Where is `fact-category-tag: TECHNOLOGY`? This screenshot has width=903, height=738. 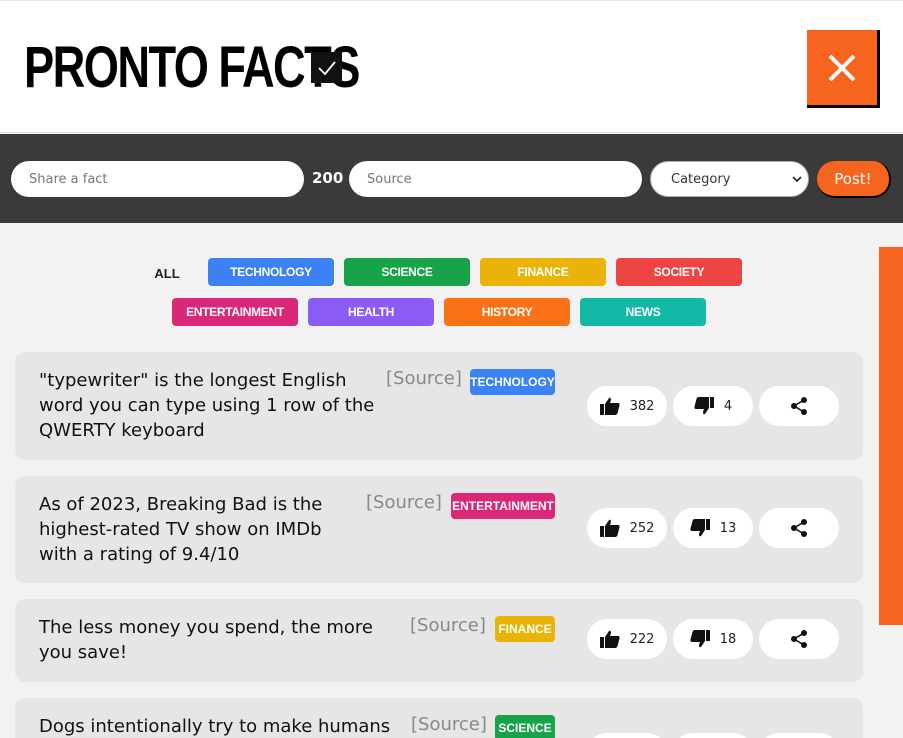
fact-category-tag: TECHNOLOGY is located at coordinates (512, 382).